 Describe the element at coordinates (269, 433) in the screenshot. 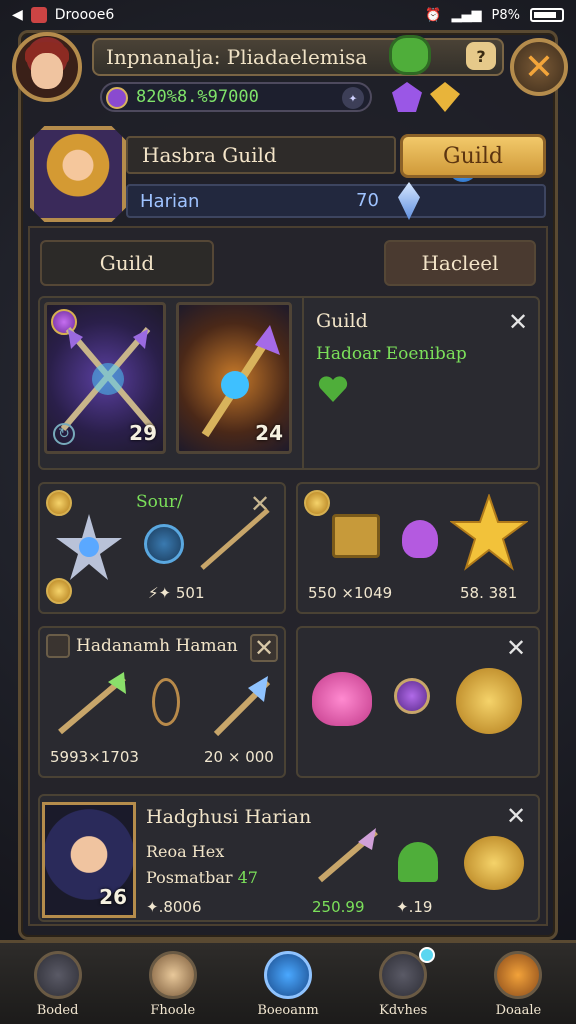

I see `slot2-level: 24` at that location.